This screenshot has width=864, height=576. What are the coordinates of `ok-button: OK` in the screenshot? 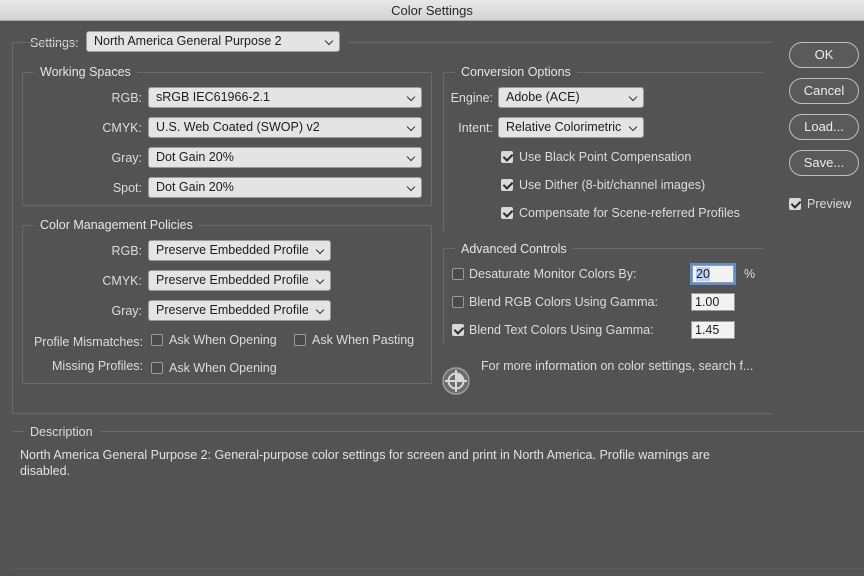 It's located at (824, 55).